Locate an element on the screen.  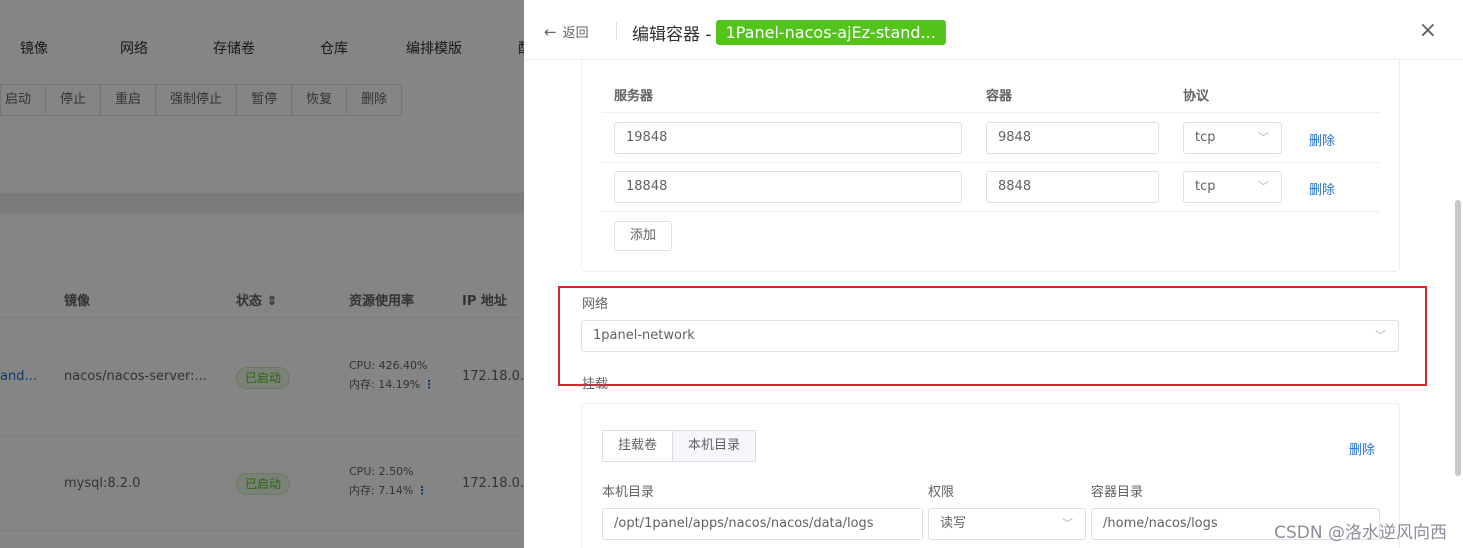
watermark: CSDN @洛水逆风向西 is located at coordinates (1360, 533).